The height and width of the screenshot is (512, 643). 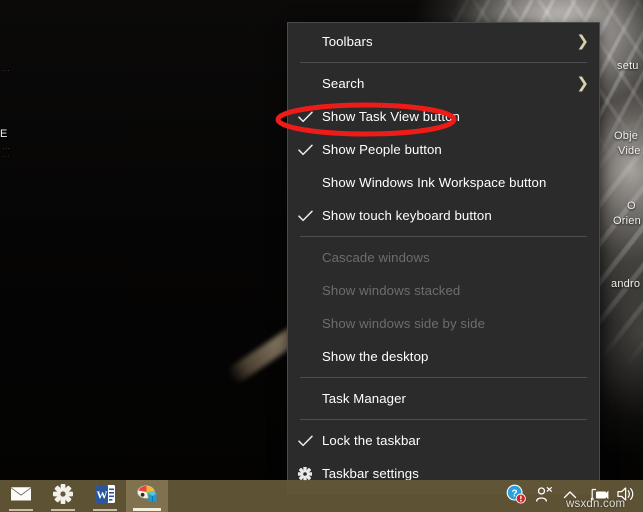 I want to click on taskbar: W ?, so click(x=321, y=496).